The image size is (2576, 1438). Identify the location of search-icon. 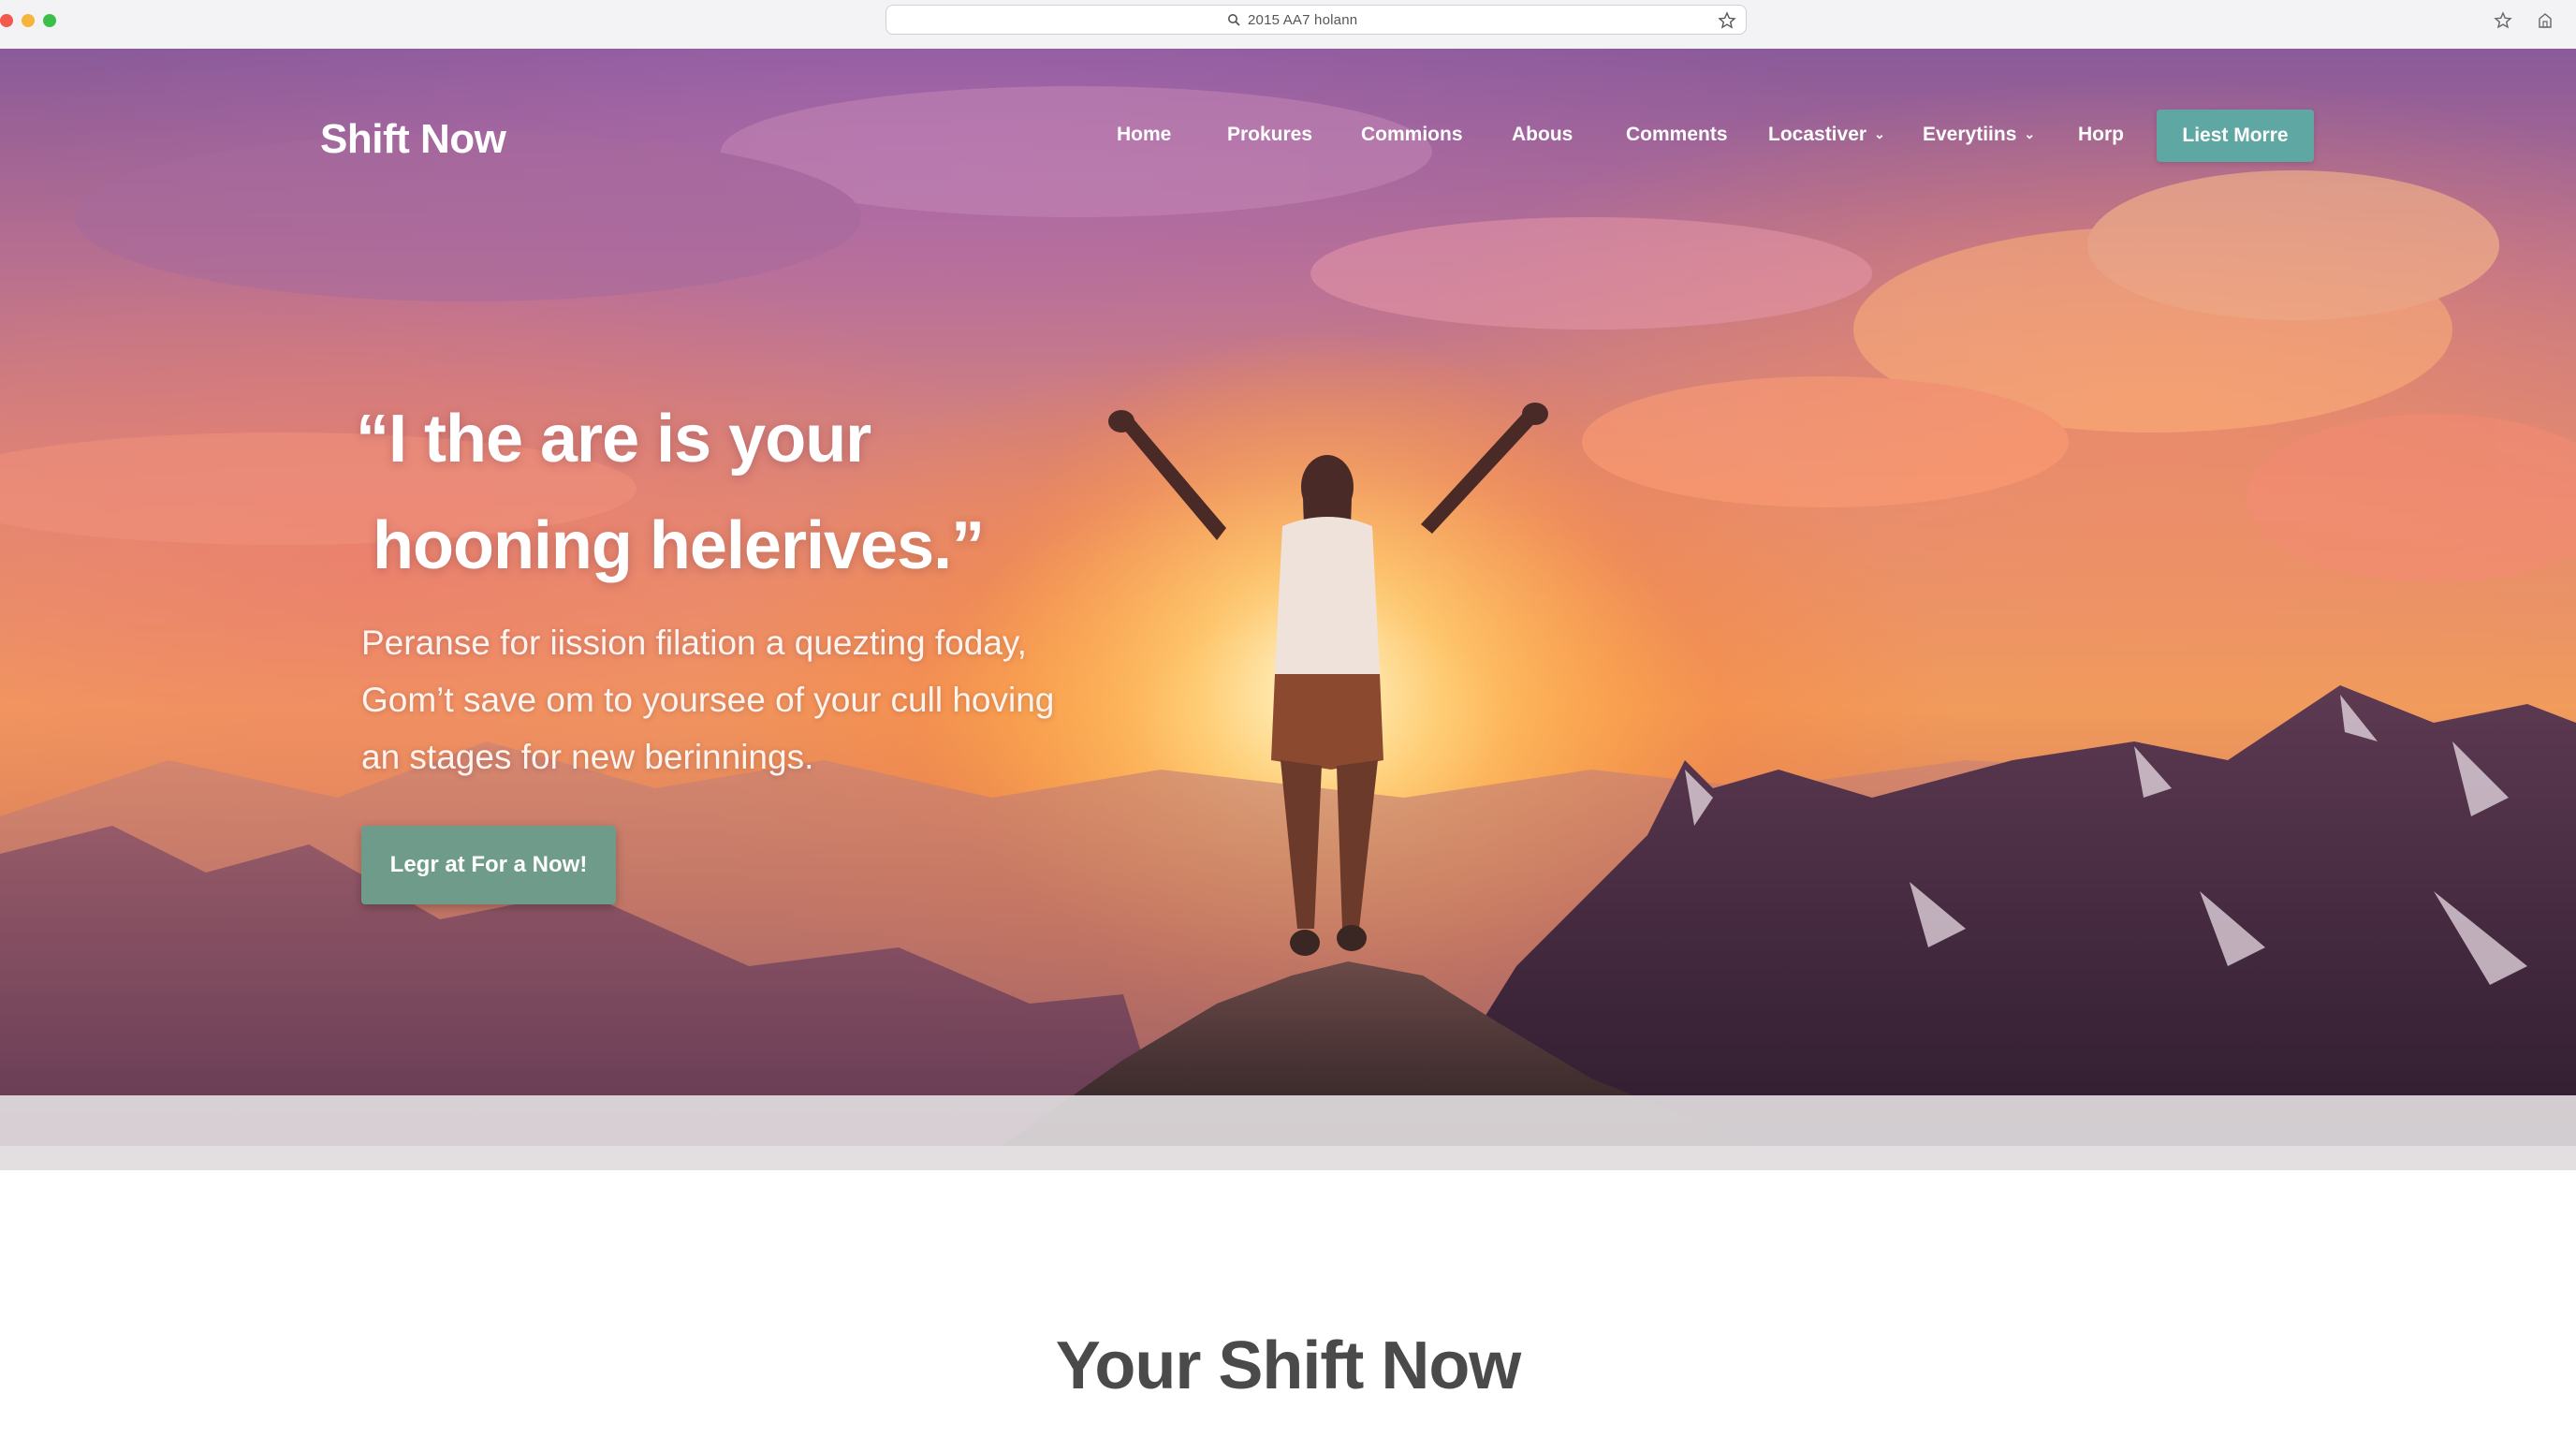
(1234, 20).